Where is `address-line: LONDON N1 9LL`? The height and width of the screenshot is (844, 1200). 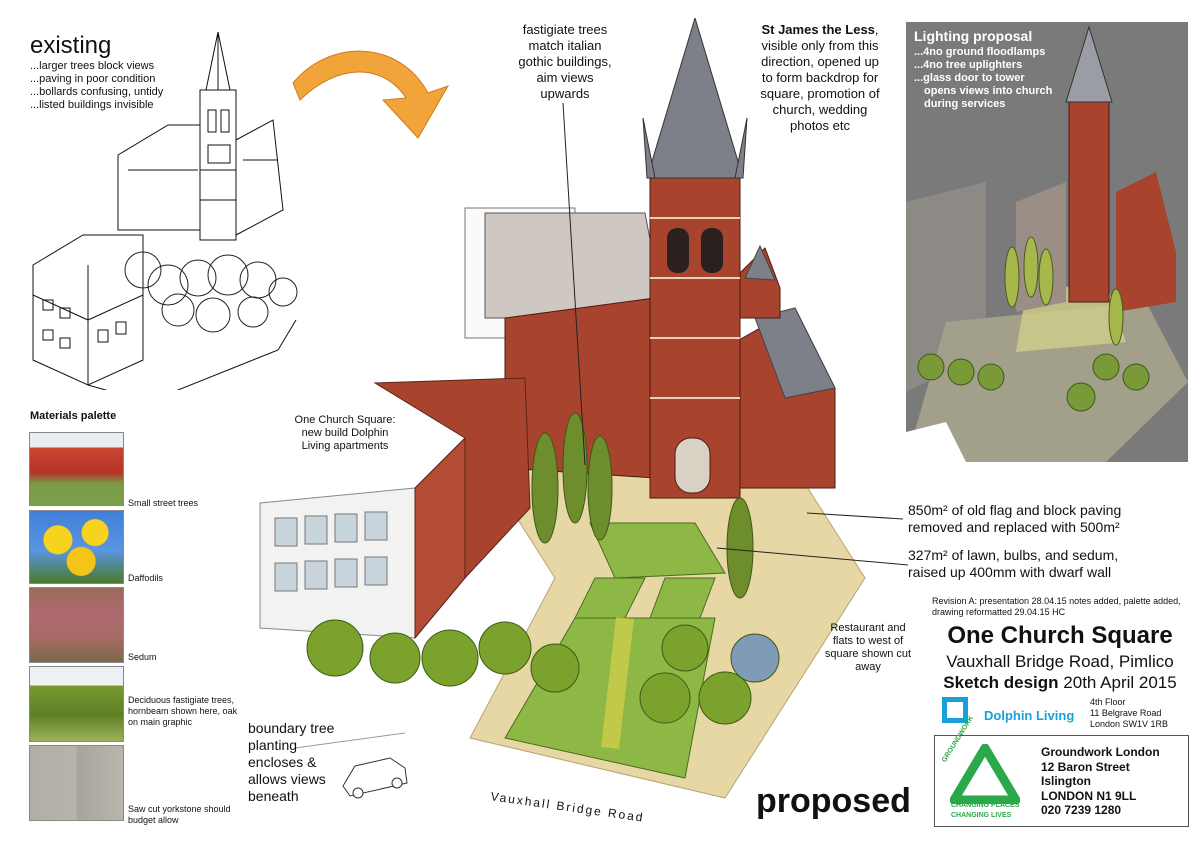 address-line: LONDON N1 9LL is located at coordinates (1089, 795).